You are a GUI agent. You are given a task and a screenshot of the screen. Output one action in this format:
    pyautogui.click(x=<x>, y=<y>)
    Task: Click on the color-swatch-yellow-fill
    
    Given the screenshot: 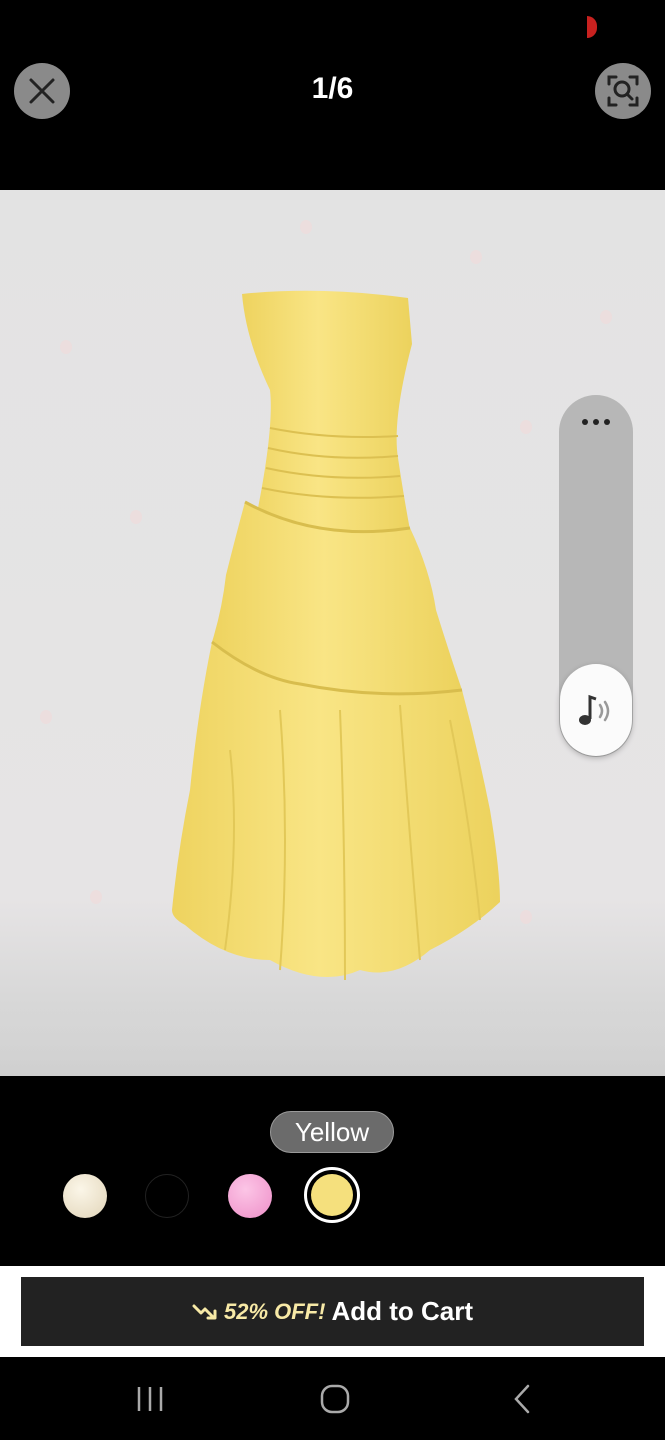 What is the action you would take?
    pyautogui.click(x=332, y=1195)
    